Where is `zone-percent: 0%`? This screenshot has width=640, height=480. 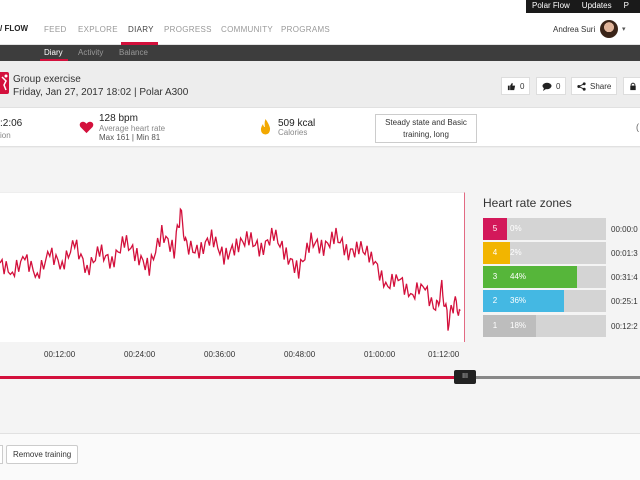
zone-percent: 0% is located at coordinates (516, 228).